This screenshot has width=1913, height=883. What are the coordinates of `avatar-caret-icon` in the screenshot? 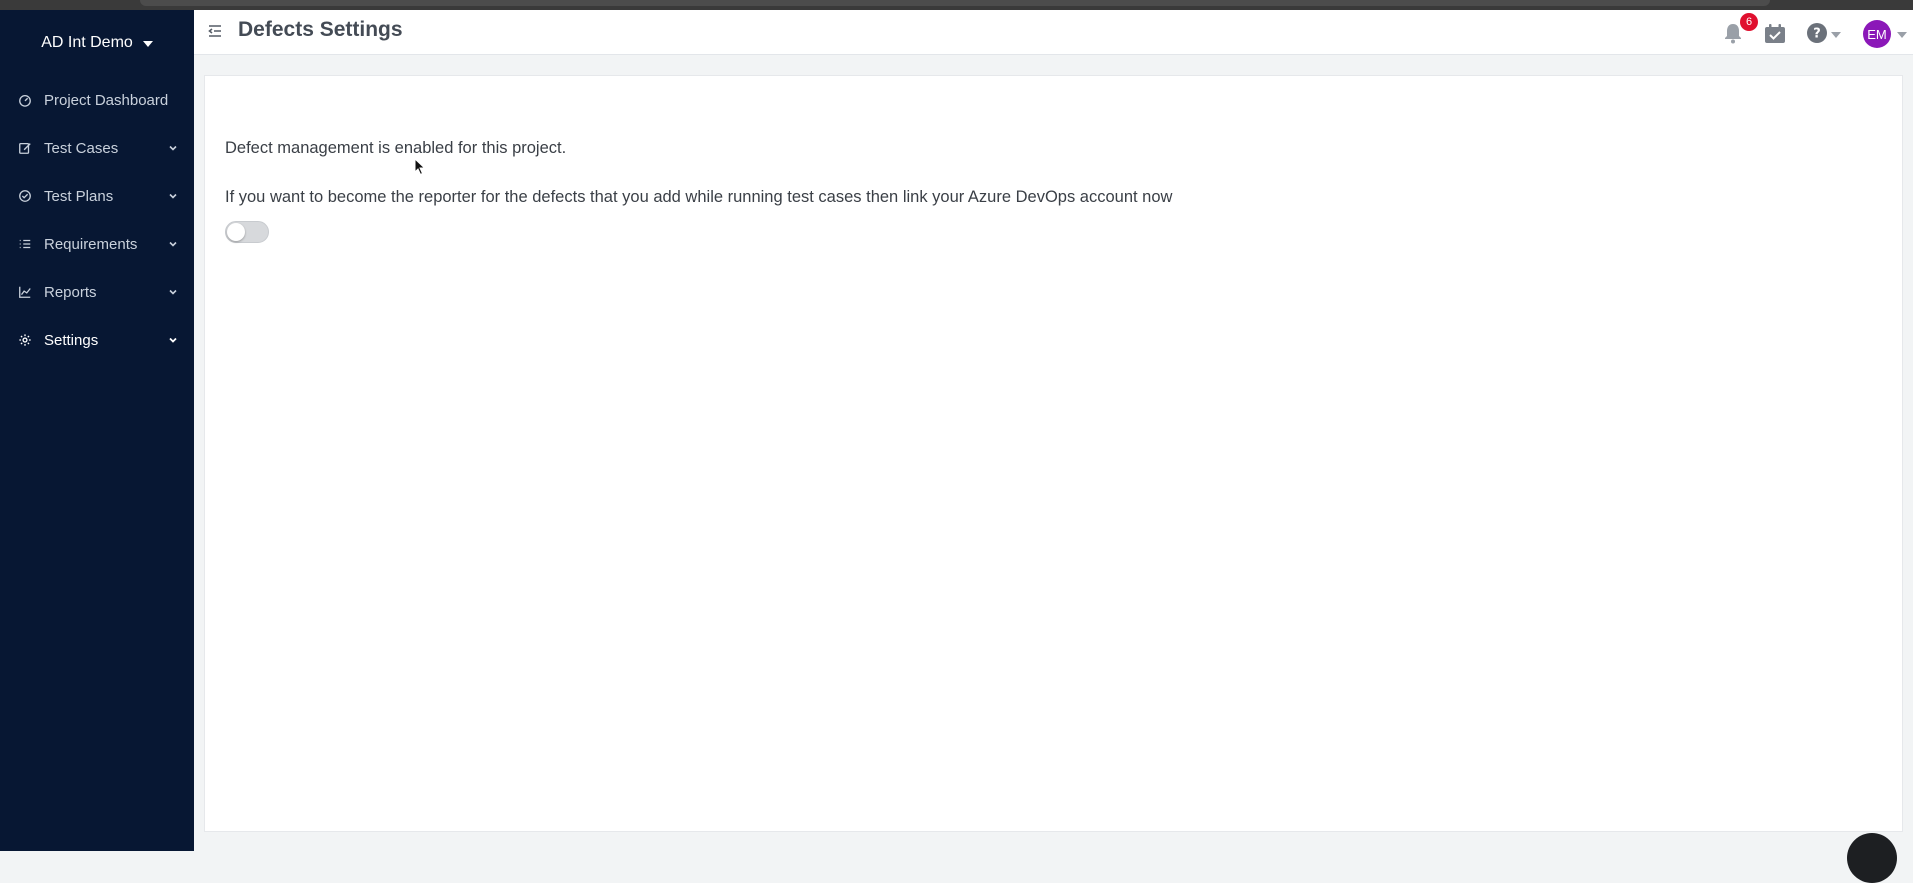 It's located at (1902, 35).